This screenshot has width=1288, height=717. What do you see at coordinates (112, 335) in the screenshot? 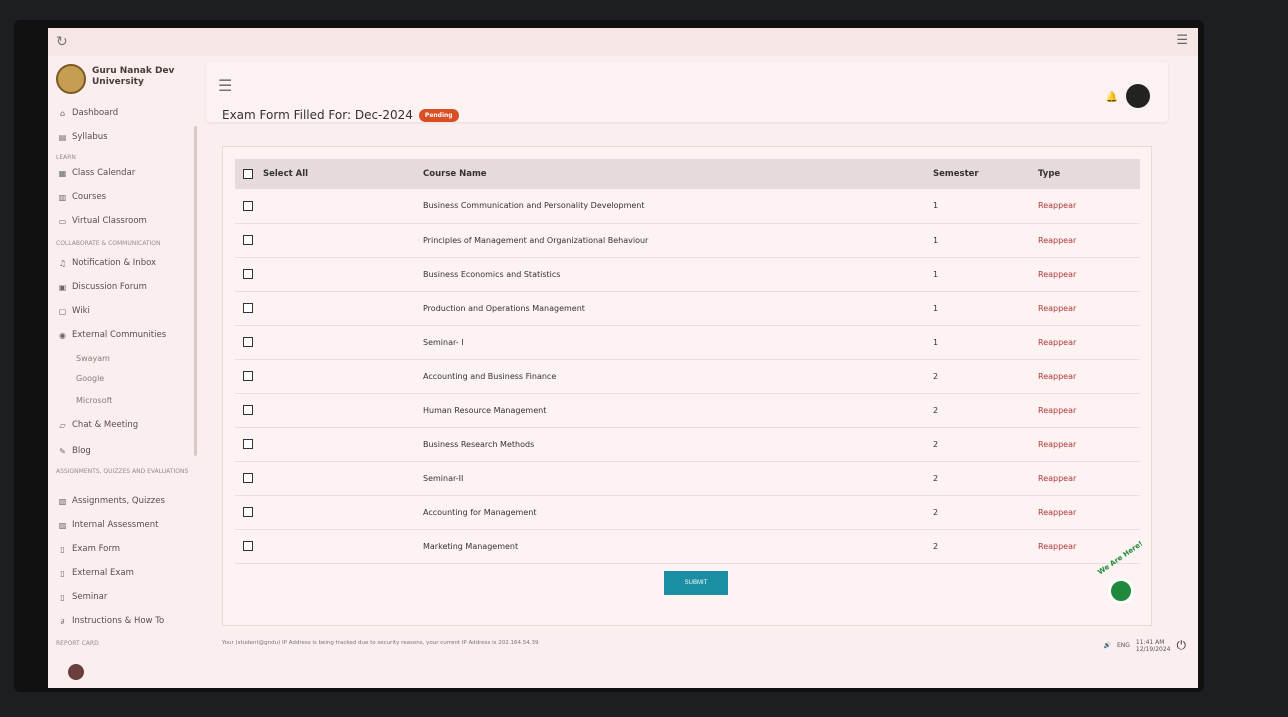
I see `sidebar-item: ◉ External Communities` at bounding box center [112, 335].